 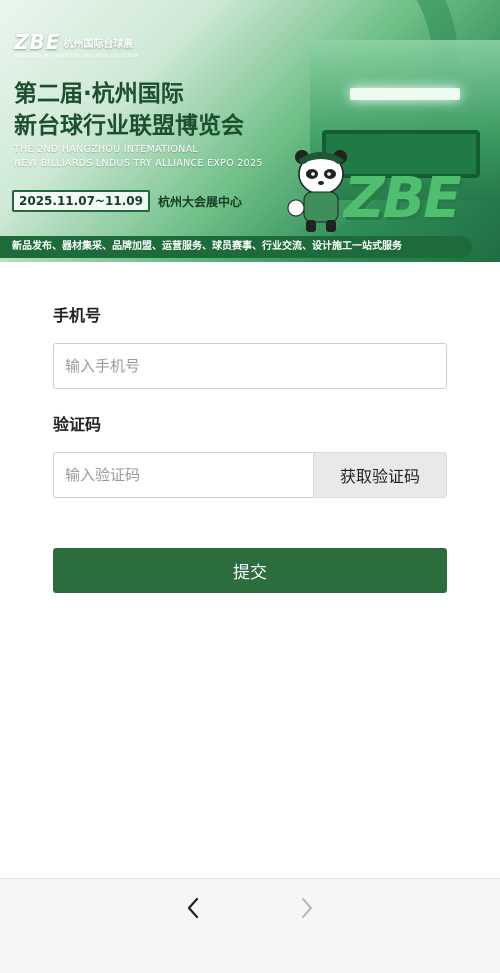 I want to click on banner-logo: ZBE 杭州国际台球展, so click(x=73, y=42).